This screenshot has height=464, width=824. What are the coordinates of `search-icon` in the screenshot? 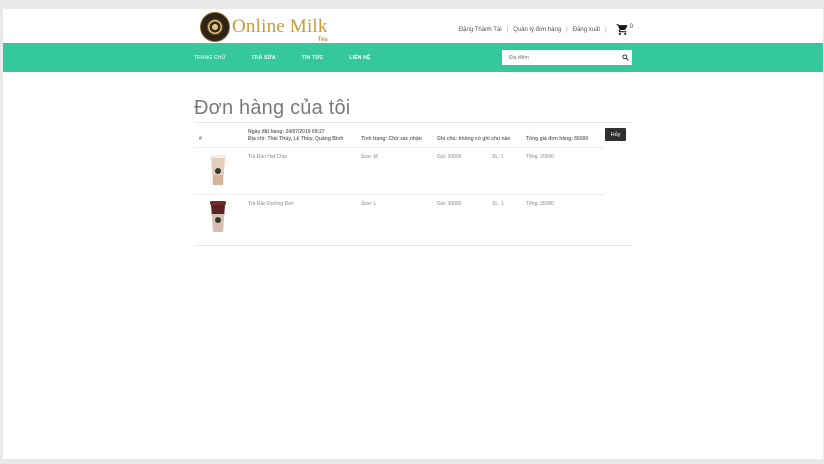 It's located at (625, 57).